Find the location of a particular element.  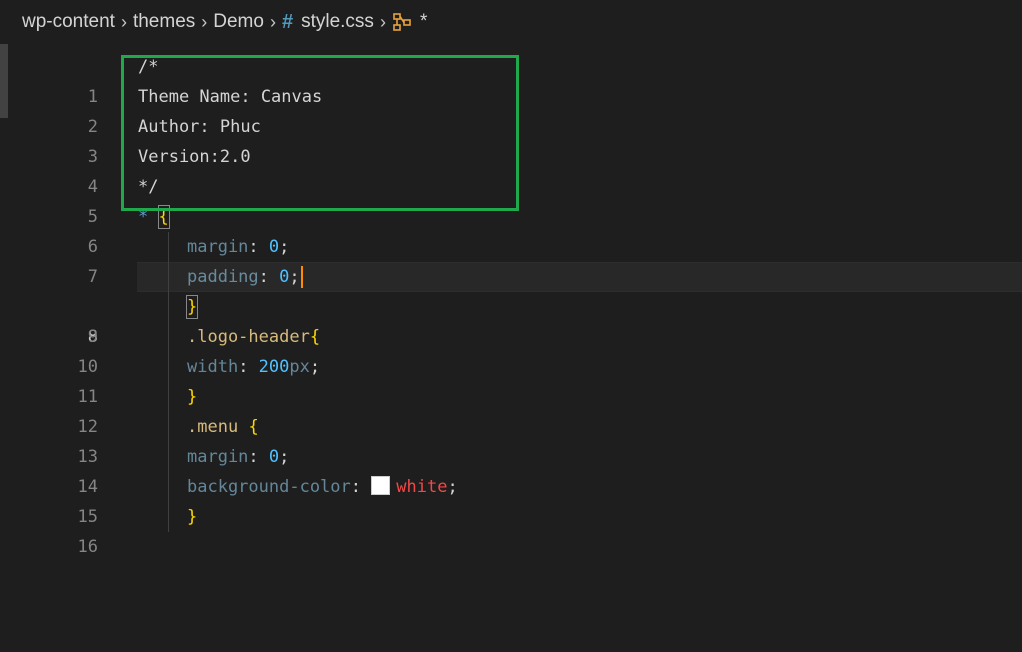

code-line: 13 .menu { is located at coordinates (511, 439).